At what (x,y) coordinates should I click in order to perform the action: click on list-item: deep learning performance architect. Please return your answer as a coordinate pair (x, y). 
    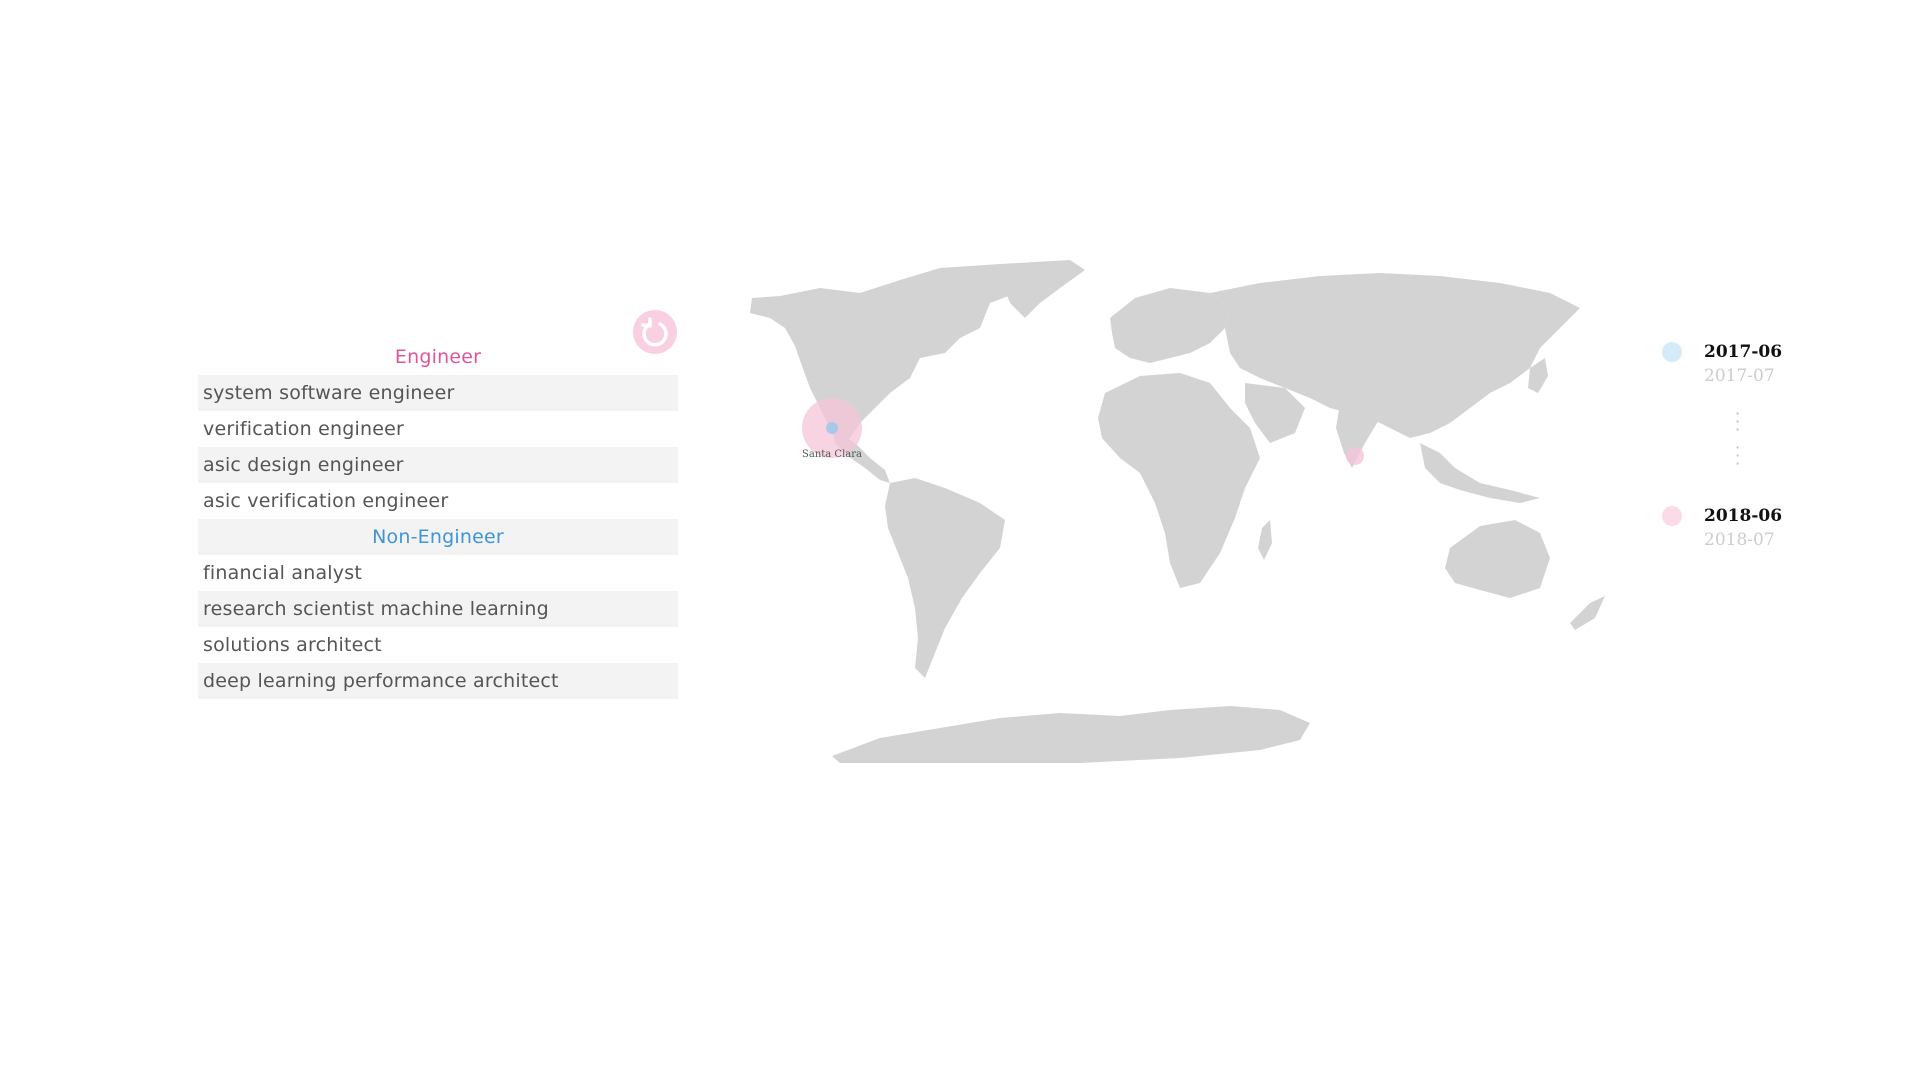
    Looking at the image, I should click on (438, 681).